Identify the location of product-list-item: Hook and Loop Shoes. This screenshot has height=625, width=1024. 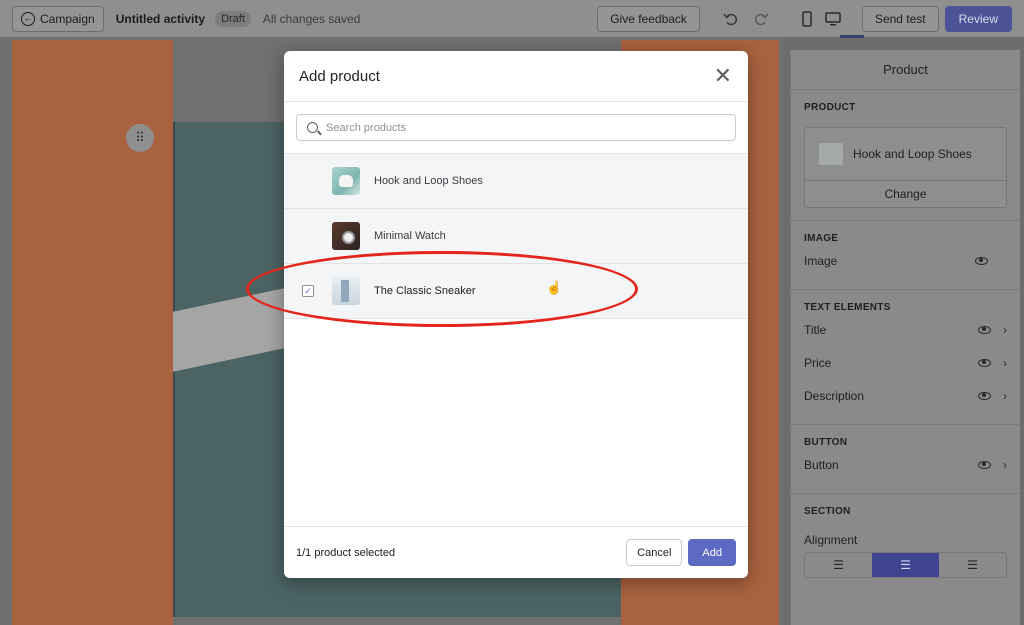
(516, 181).